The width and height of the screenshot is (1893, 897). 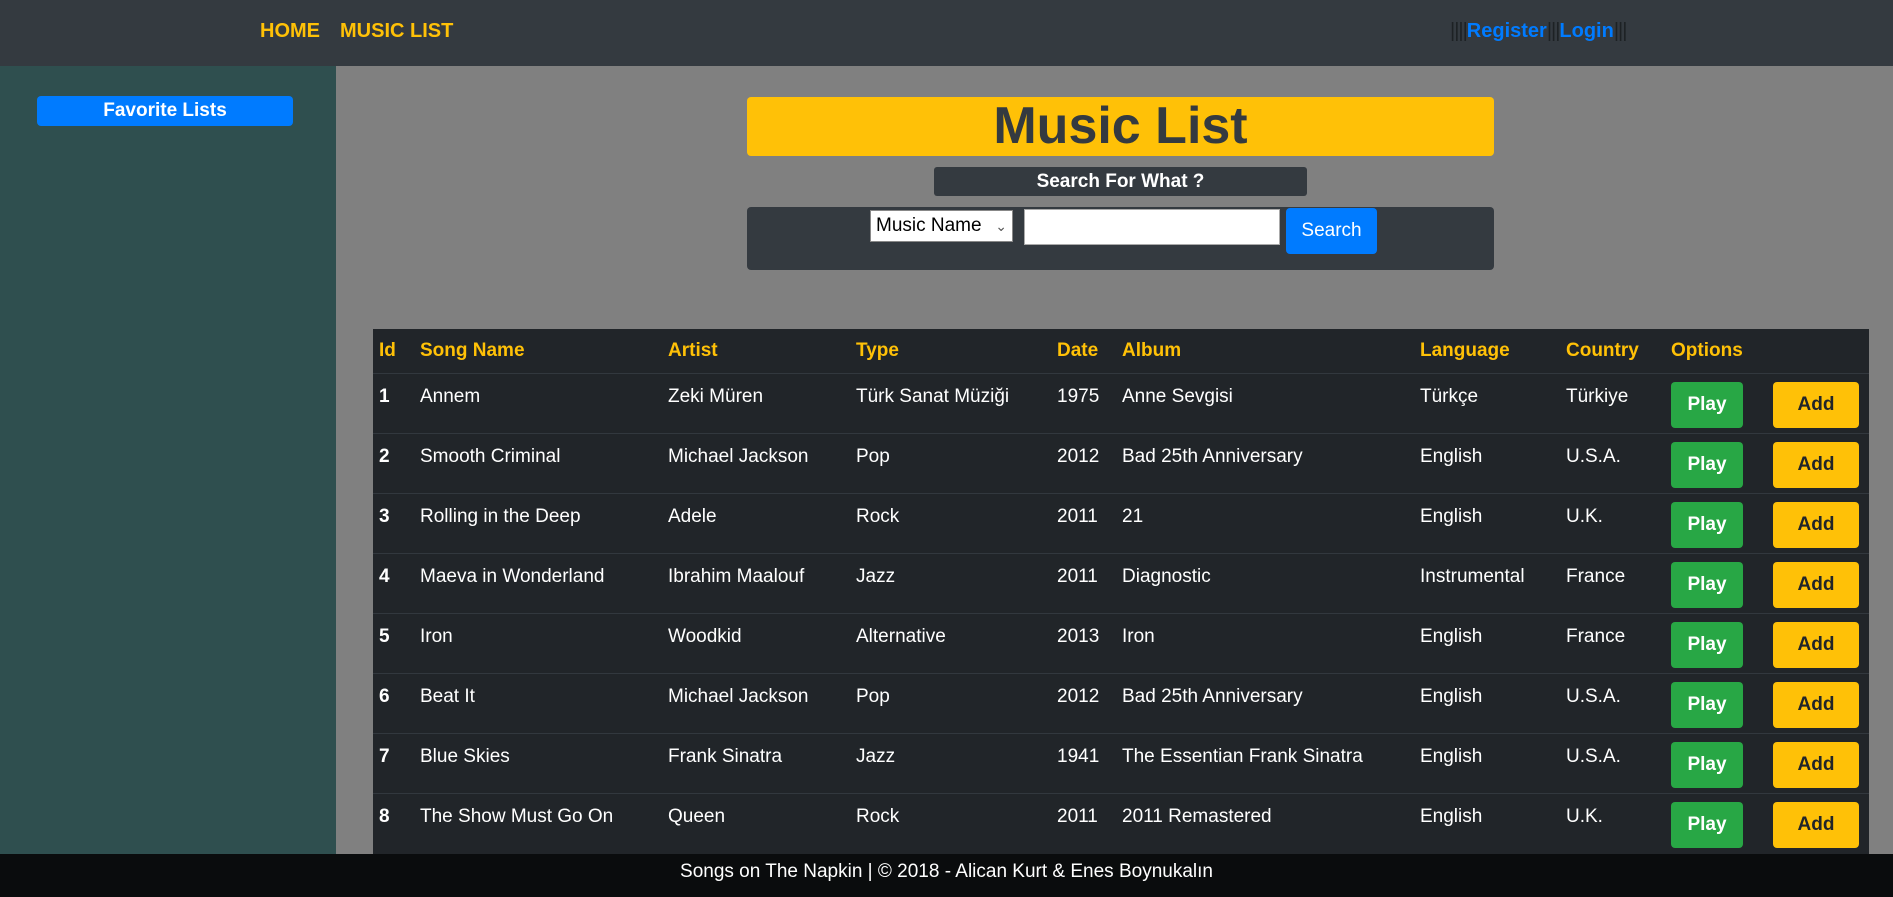 I want to click on cell-country: France, so click(x=1612, y=582).